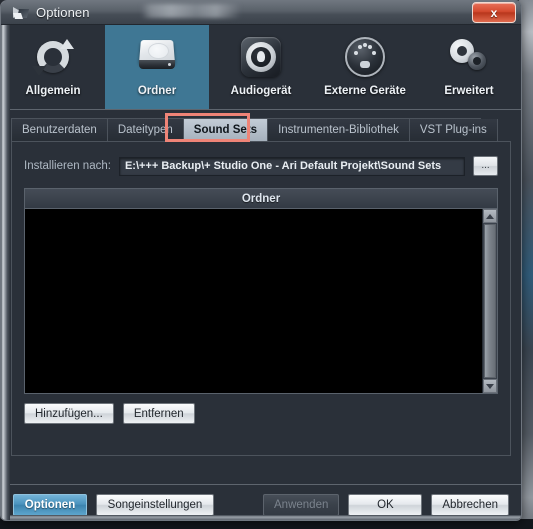 This screenshot has height=529, width=533. I want to click on folder-list-actions: Hinzufügen... Entfernen, so click(261, 413).